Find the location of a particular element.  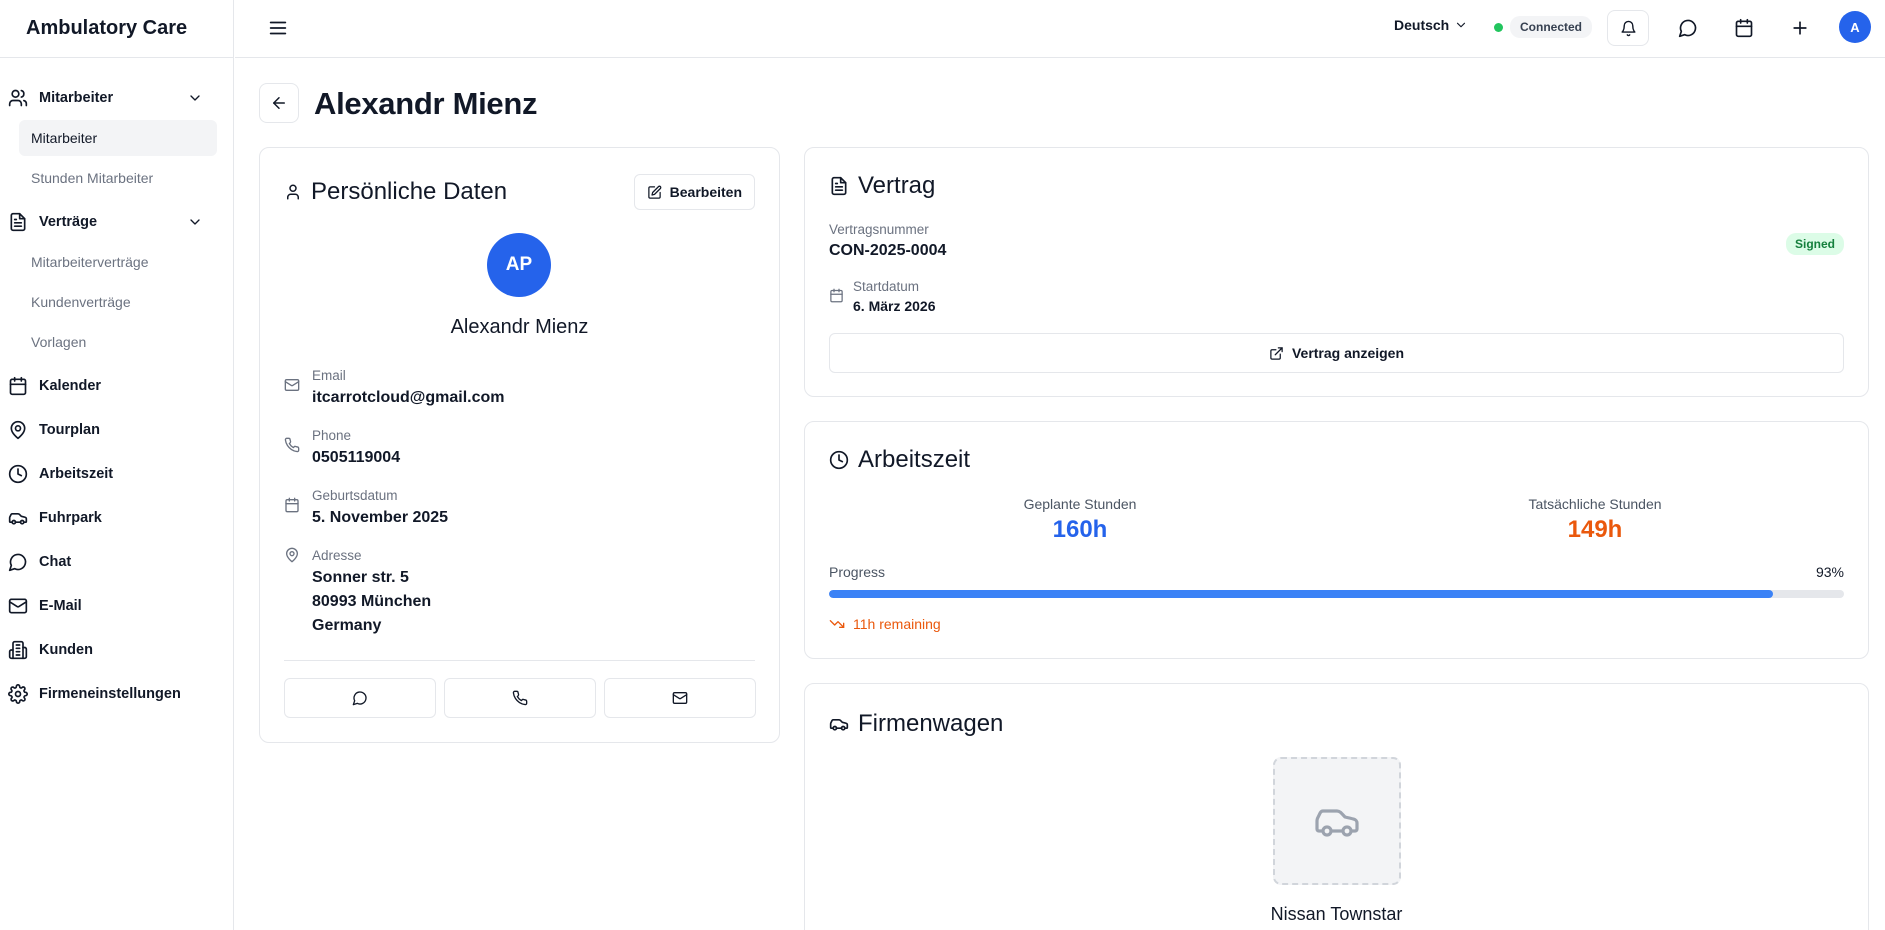

sidebar-item-mitarbeitervertraege: Mitarbeiterverträge is located at coordinates (118, 262).